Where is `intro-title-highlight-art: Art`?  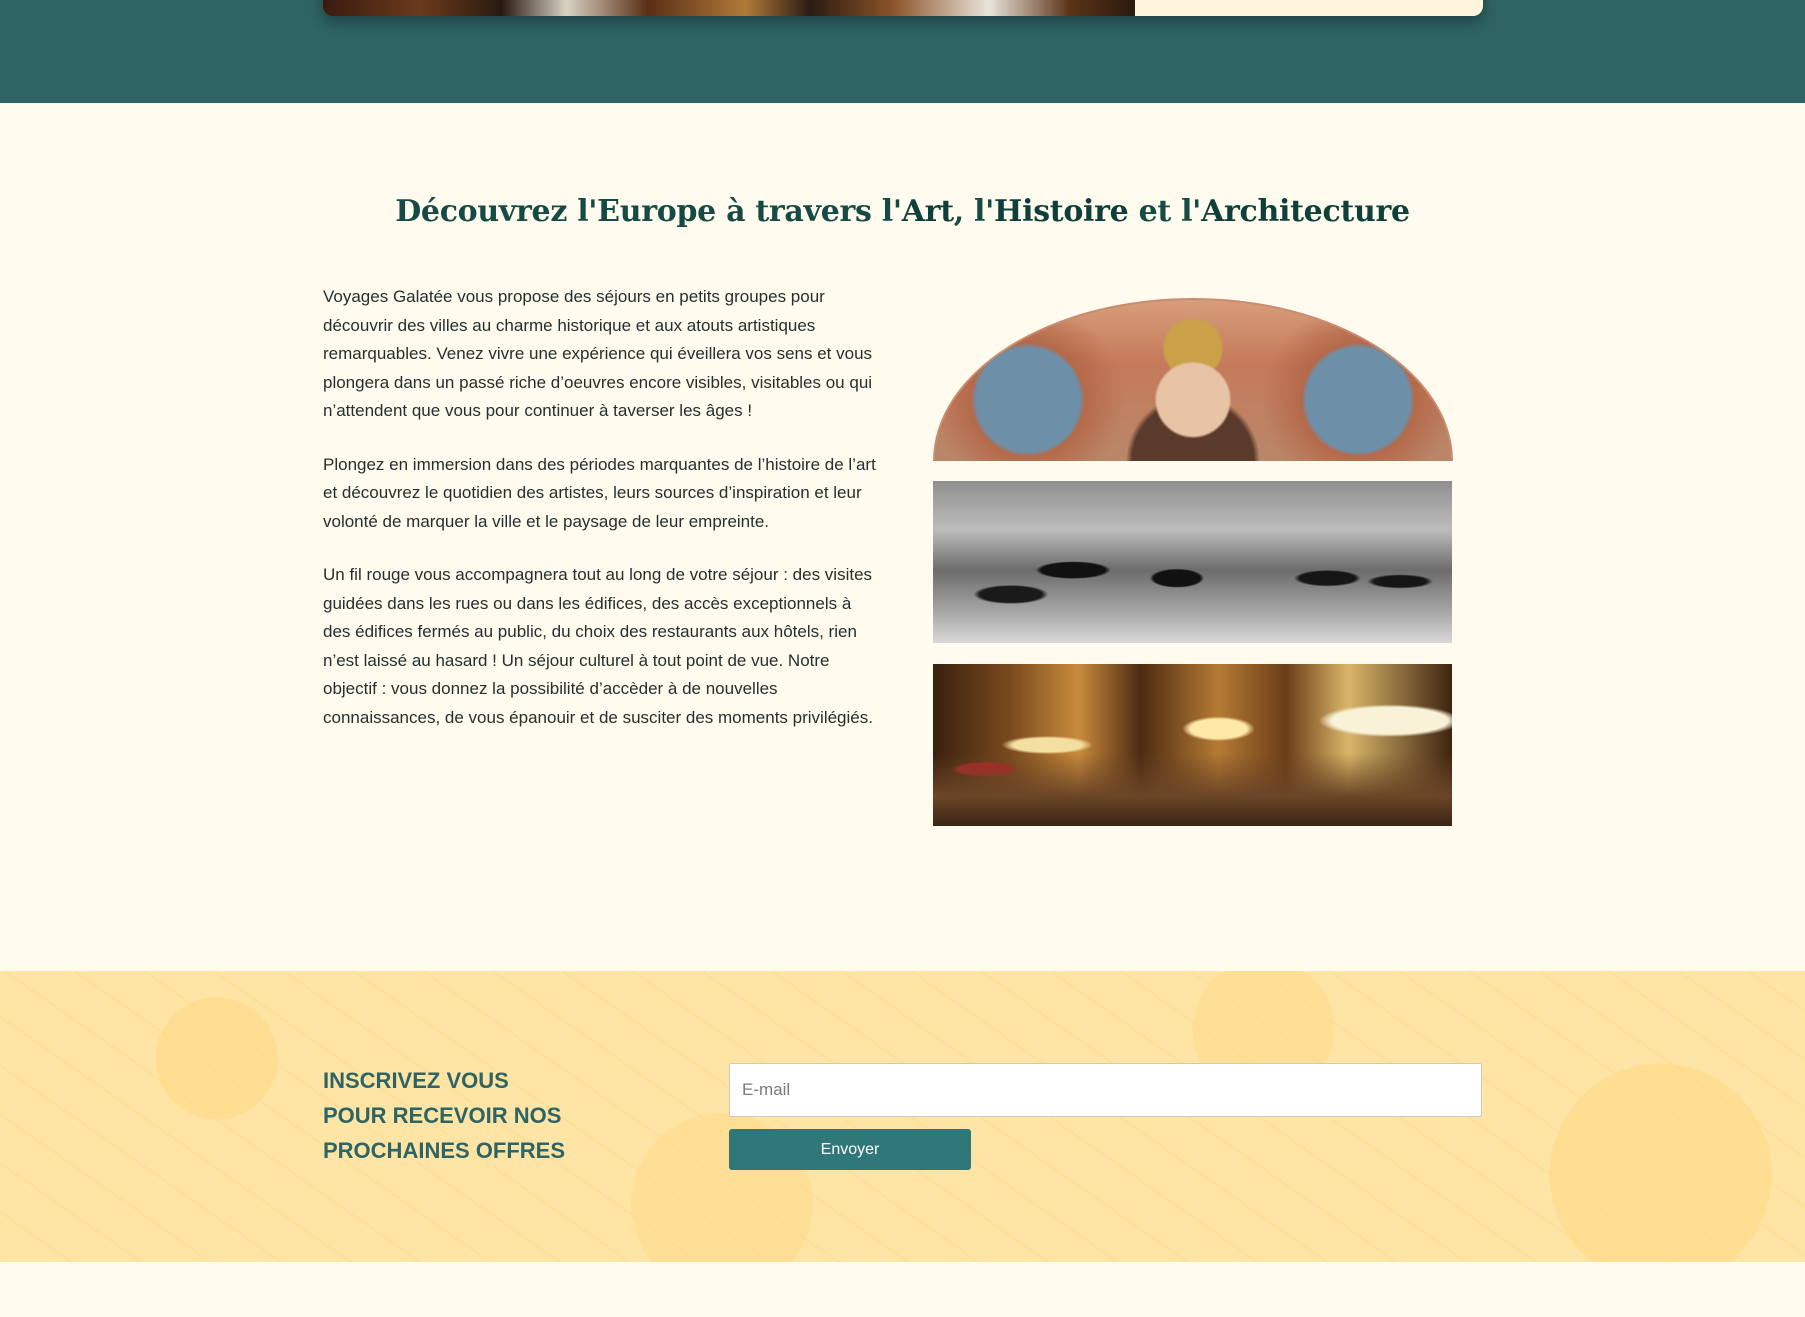 intro-title-highlight-art: Art is located at coordinates (927, 211).